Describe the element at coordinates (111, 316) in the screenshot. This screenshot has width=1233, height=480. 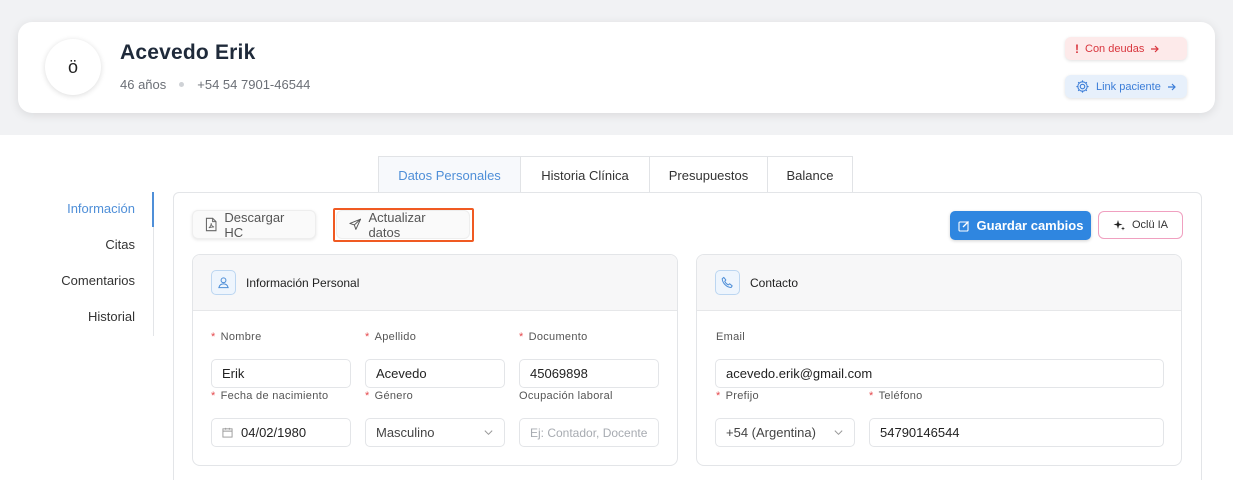
I see `side-item-historial: Historial` at that location.